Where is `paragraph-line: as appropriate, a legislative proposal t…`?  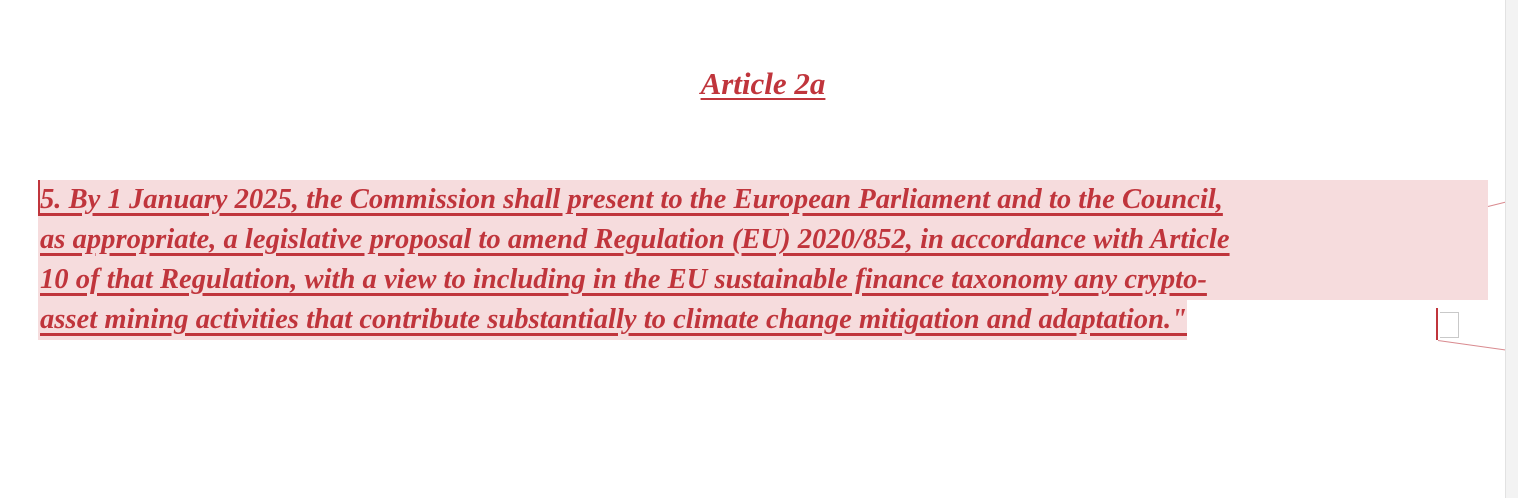 paragraph-line: as appropriate, a legislative proposal t… is located at coordinates (763, 240).